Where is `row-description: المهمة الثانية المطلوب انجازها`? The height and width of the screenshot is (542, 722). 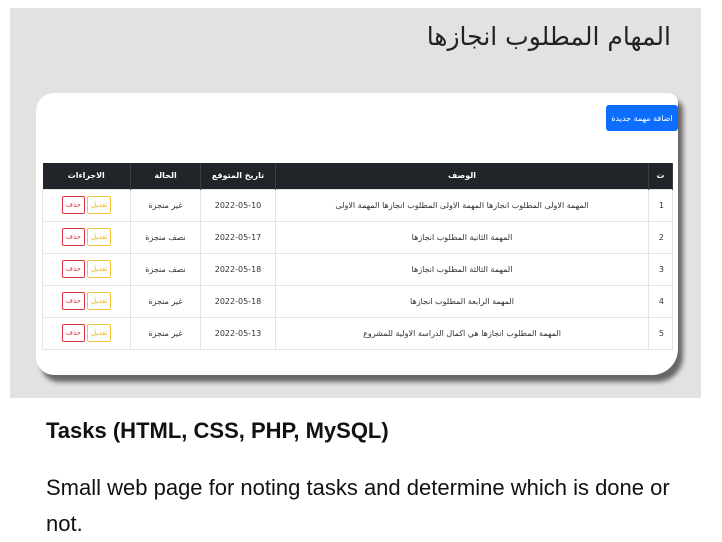
row-description: المهمة الثانية المطلوب انجازها is located at coordinates (462, 237).